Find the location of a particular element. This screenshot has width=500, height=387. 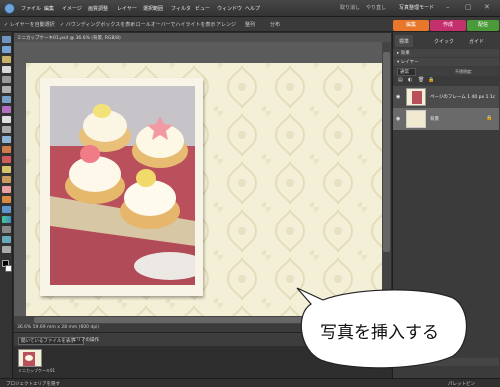

adjustment-layer-icon: ◐ is located at coordinates (410, 80).